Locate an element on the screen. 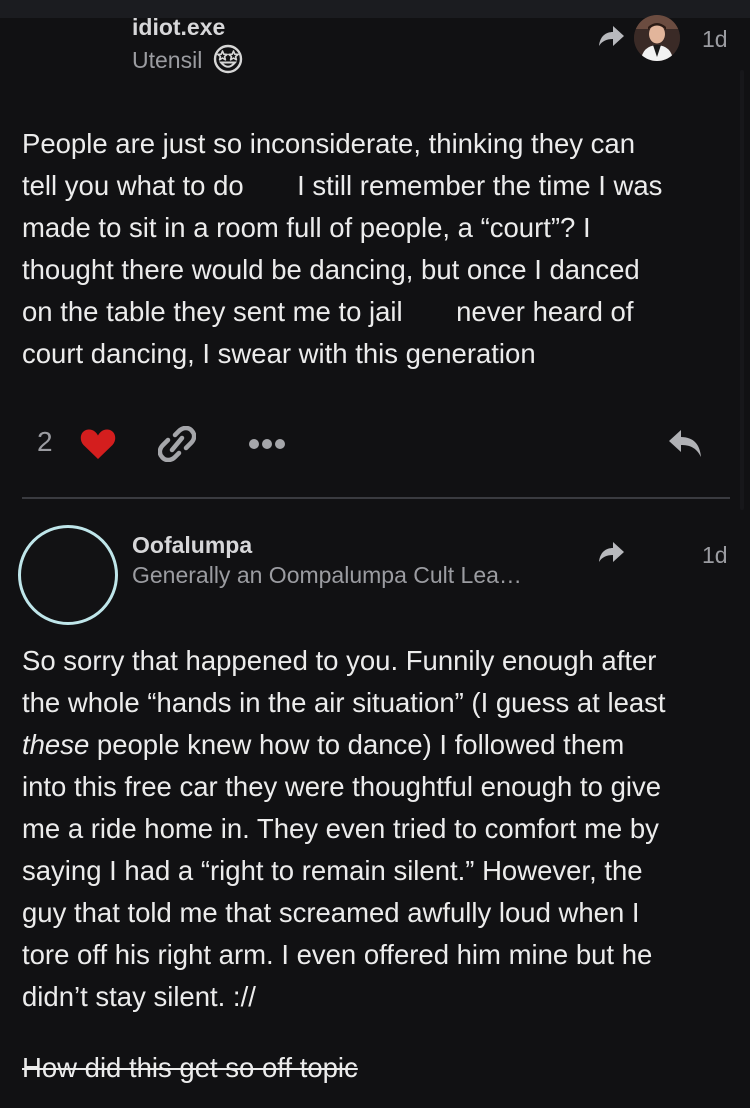 The image size is (750, 1108). body-line: didn’t stay silent. :// is located at coordinates (139, 996).